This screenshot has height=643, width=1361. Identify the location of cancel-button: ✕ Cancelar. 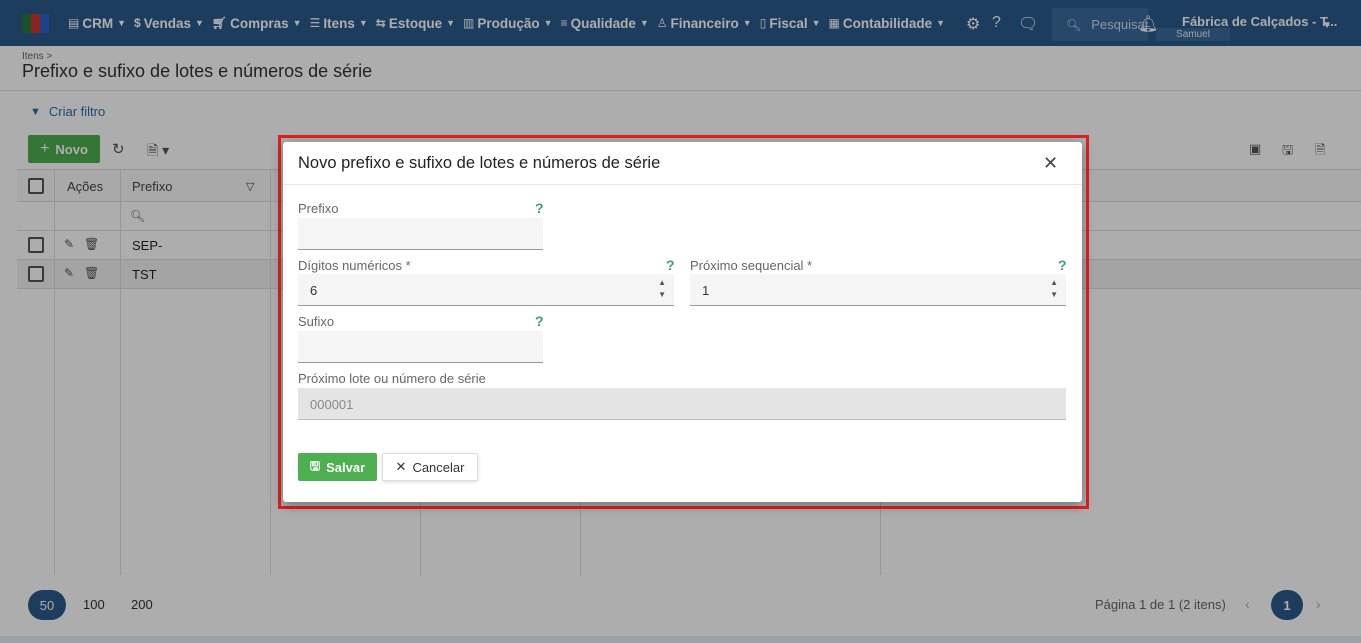
(430, 467).